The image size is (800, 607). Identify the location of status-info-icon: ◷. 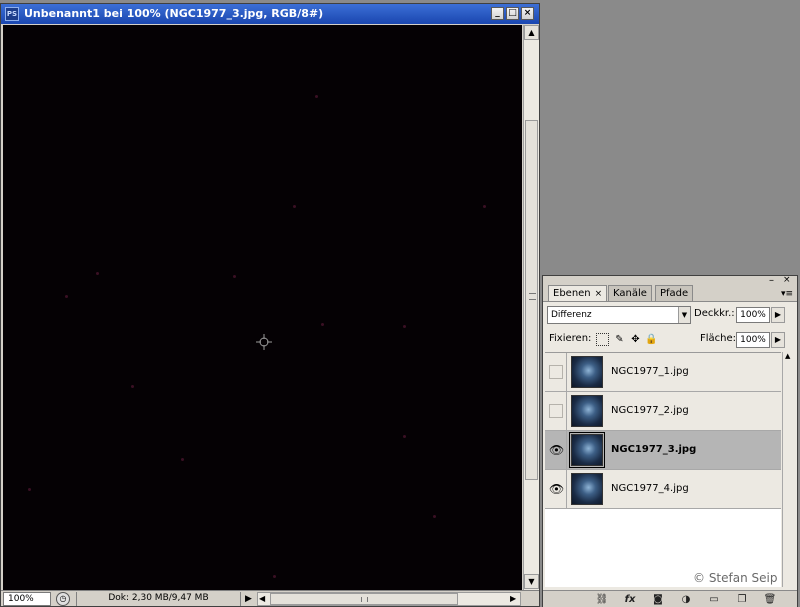
(63, 599).